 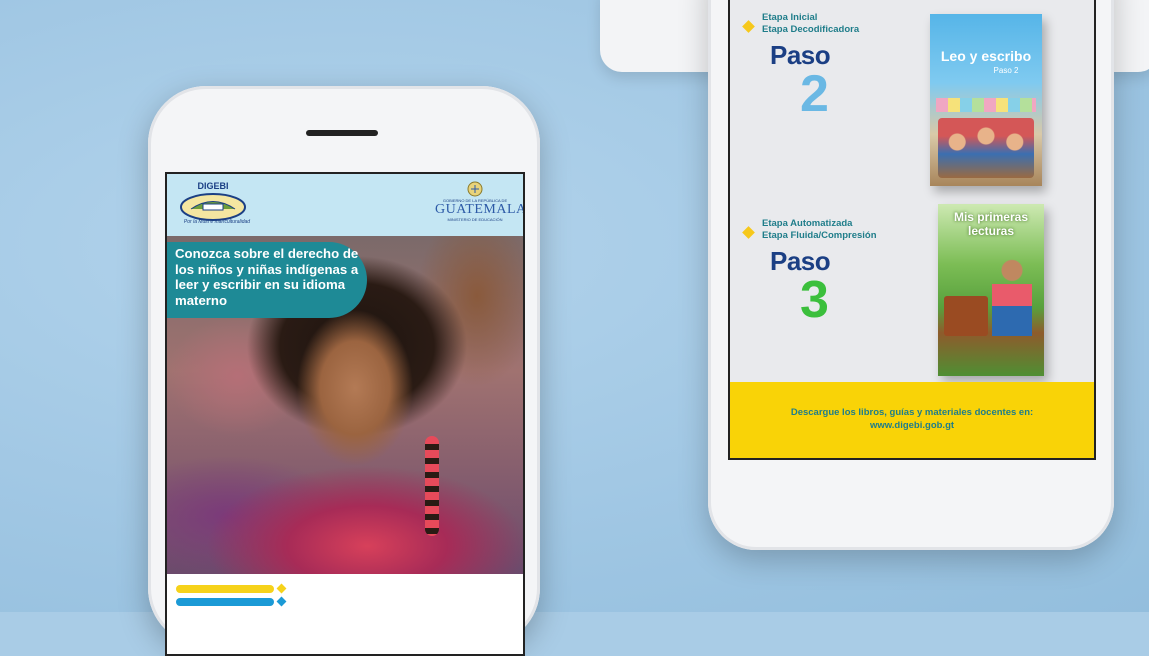 What do you see at coordinates (225, 589) in the screenshot?
I see `yellow-bar` at bounding box center [225, 589].